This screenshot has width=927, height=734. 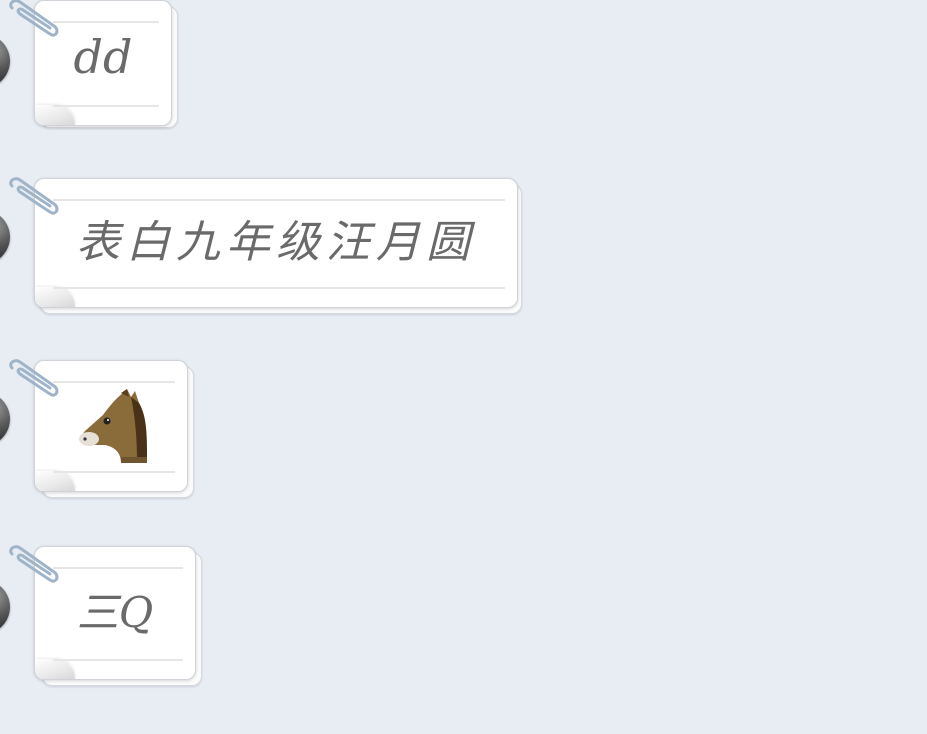 I want to click on message-text: 三Q, so click(x=115, y=612).